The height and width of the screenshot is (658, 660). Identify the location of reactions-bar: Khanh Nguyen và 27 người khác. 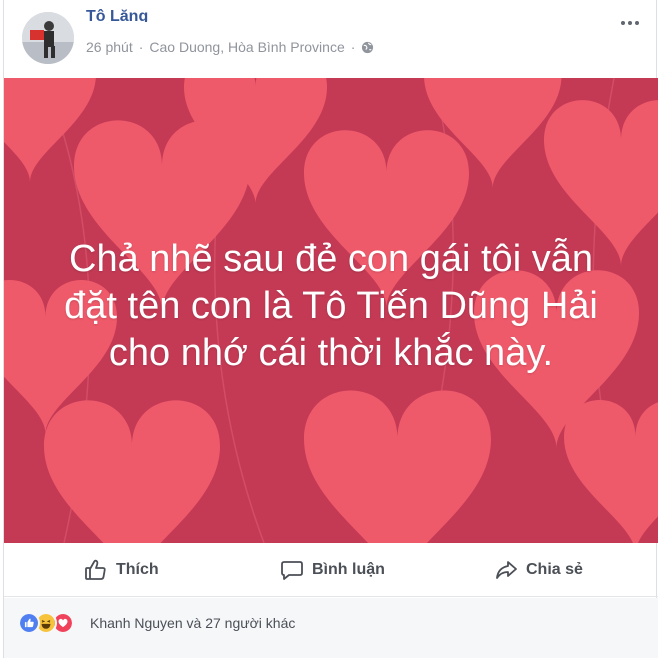
(331, 628).